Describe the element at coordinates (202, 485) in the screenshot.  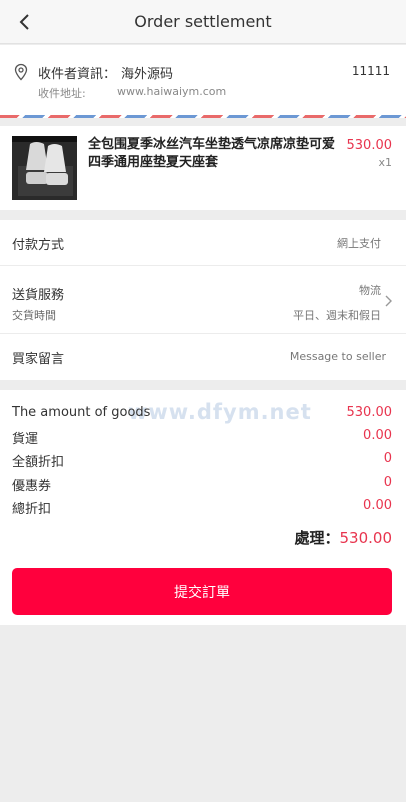
I see `summary-row-coupon: 優惠券 0` at that location.